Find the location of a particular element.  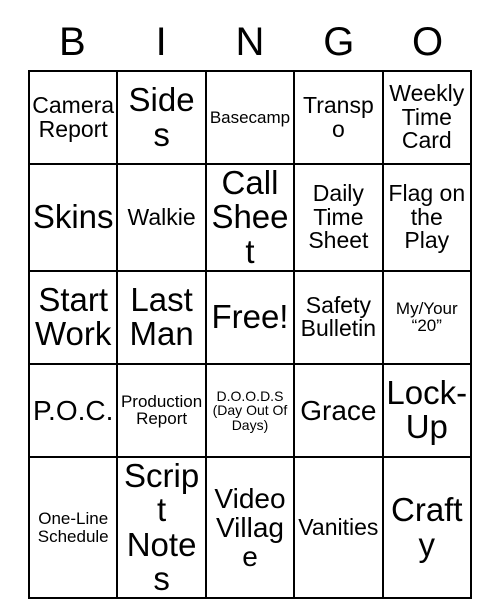

bingo-cell: Crafty is located at coordinates (427, 527).